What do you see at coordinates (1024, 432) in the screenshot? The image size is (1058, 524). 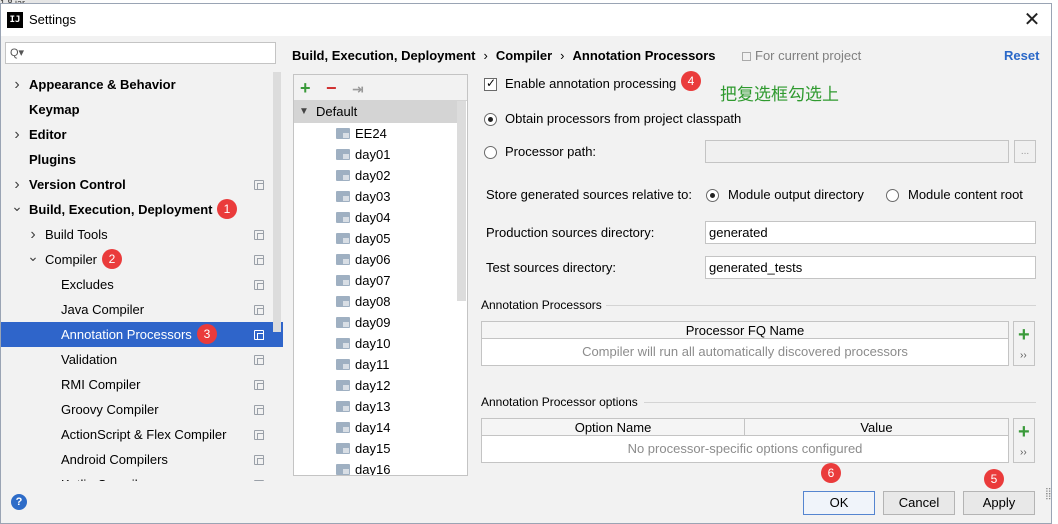 I see `add-option-button: +` at bounding box center [1024, 432].